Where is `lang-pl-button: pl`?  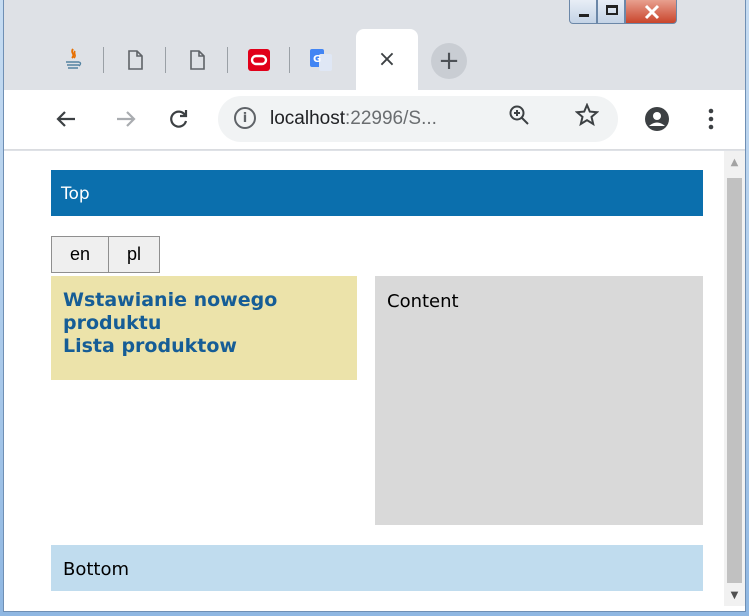 lang-pl-button: pl is located at coordinates (134, 254).